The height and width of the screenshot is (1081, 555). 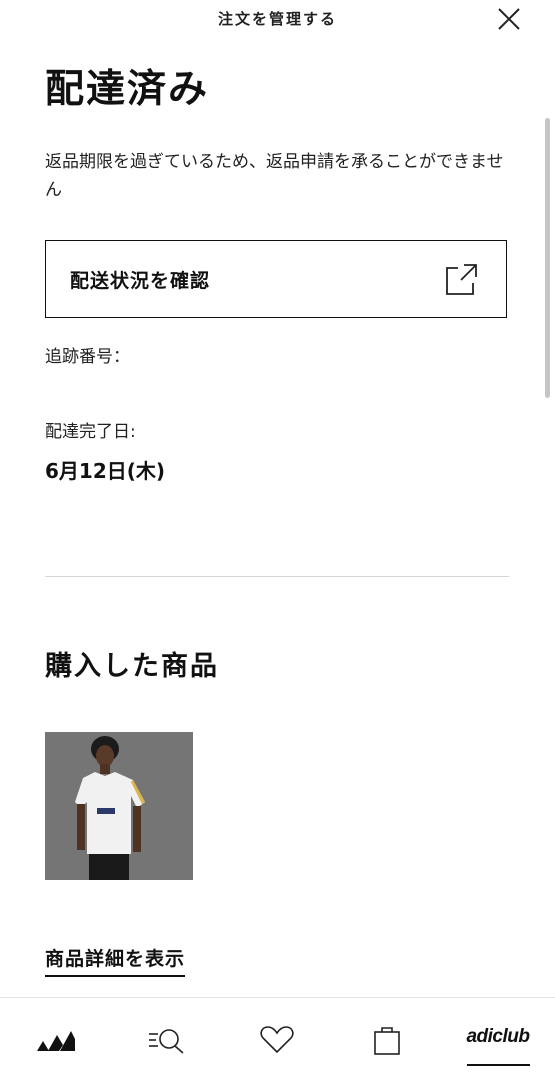 What do you see at coordinates (105, 471) in the screenshot?
I see `delivery-date-value: 6月12日(木)` at bounding box center [105, 471].